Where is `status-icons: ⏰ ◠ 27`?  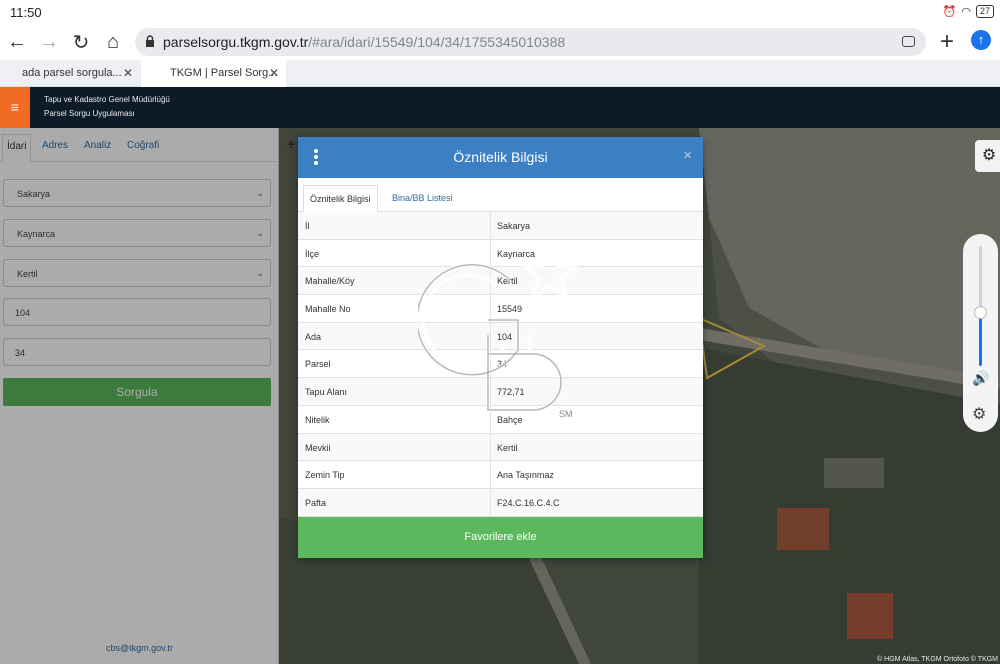 status-icons: ⏰ ◠ 27 is located at coordinates (968, 11).